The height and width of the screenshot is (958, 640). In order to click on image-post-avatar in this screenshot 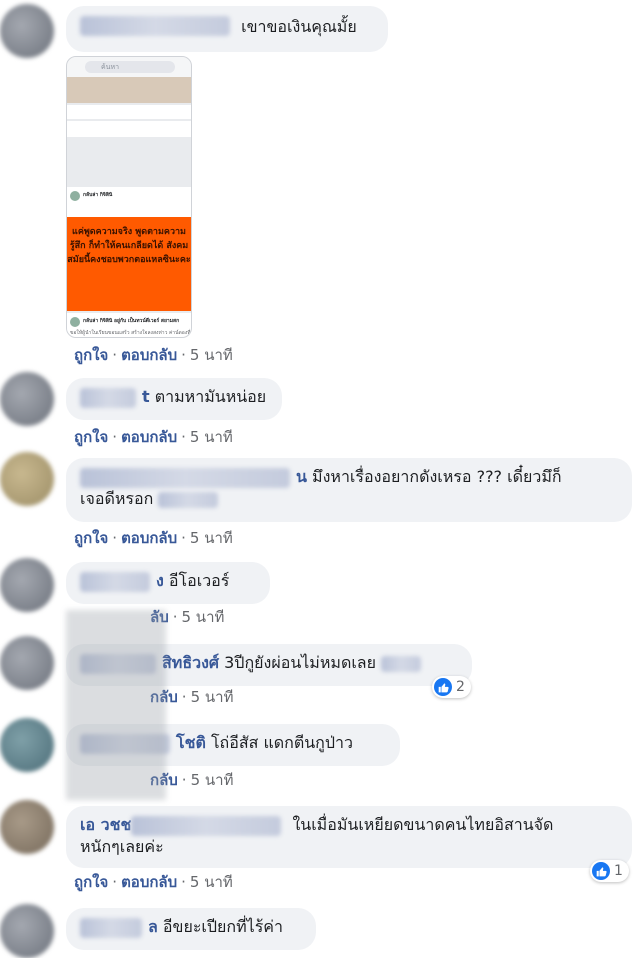, I will do `click(75, 196)`.